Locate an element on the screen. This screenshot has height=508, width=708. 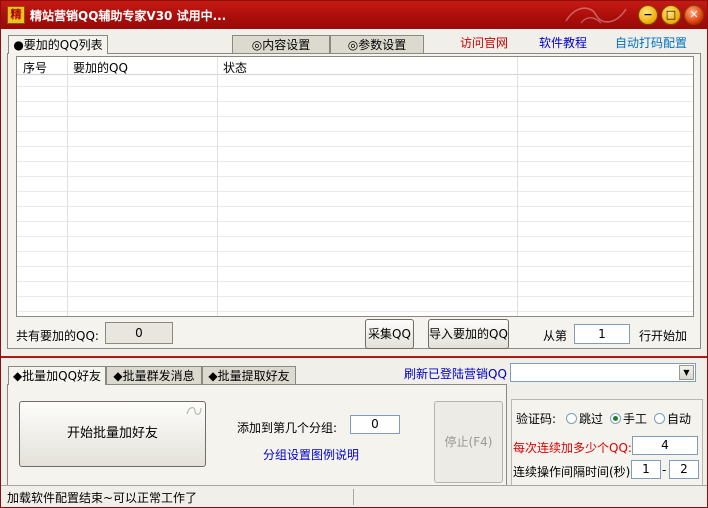
title-bar: 精 精站营销QQ辅助专家V30 试用中... − □ ✕ is located at coordinates (354, 15).